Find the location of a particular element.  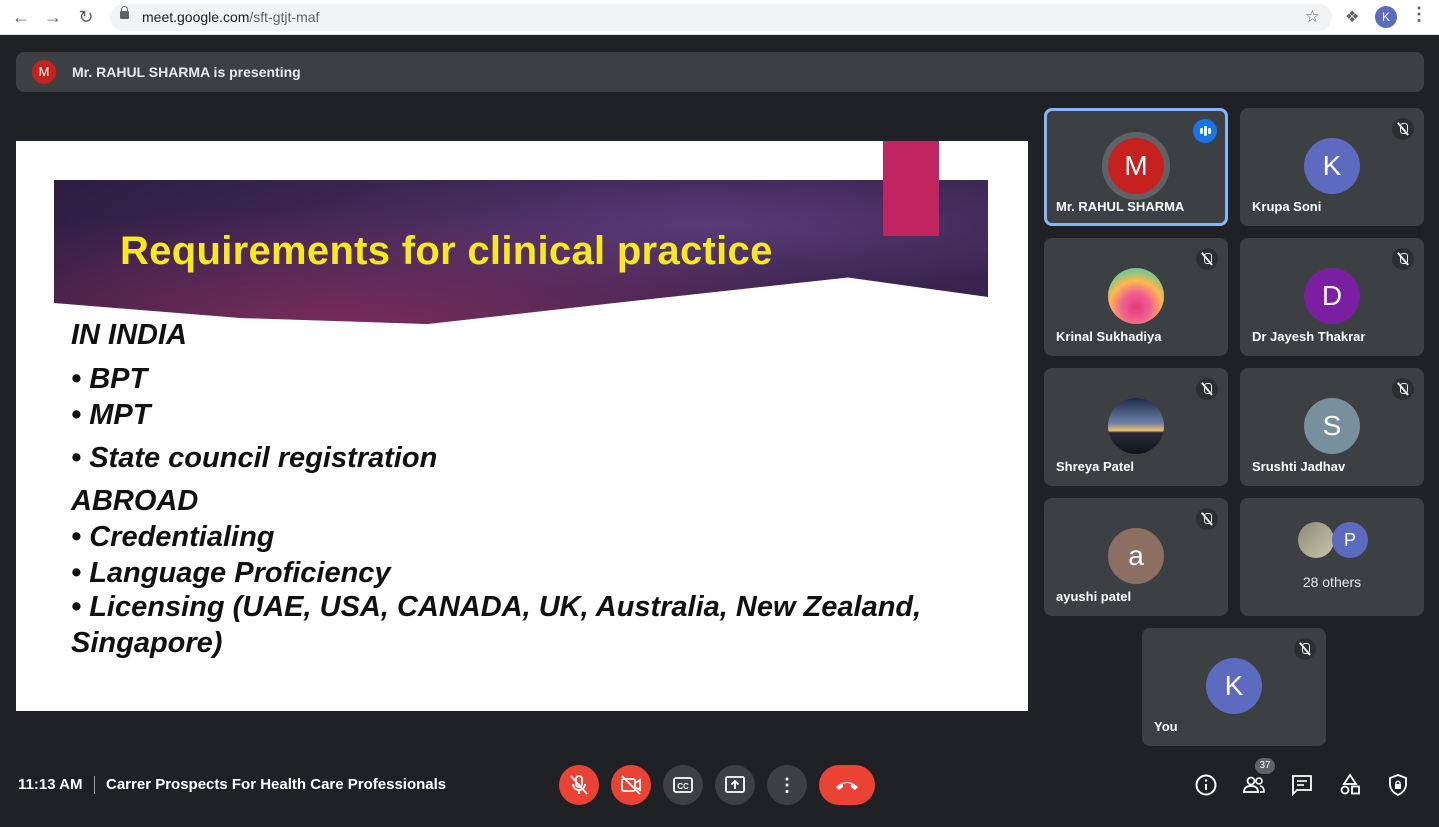

svg-text: CC is located at coordinates (683, 786).